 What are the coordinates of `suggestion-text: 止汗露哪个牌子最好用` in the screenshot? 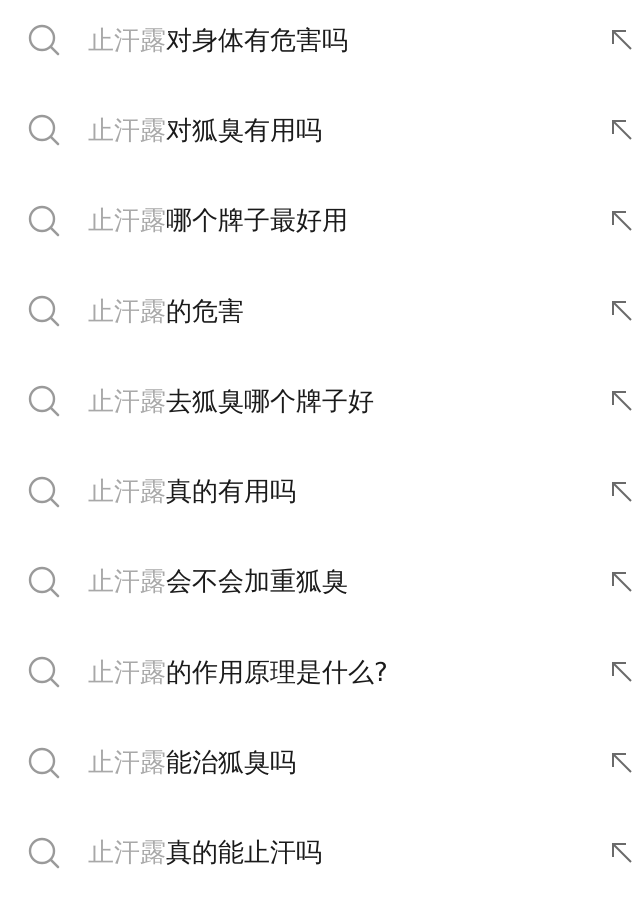 It's located at (350, 220).